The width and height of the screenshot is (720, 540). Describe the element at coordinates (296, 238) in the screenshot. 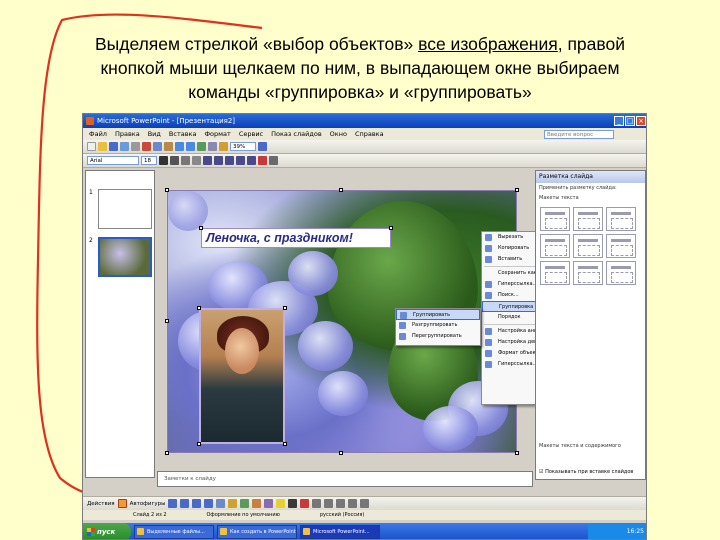

I see `greeting-text-box: Леночка, с праздником!` at that location.